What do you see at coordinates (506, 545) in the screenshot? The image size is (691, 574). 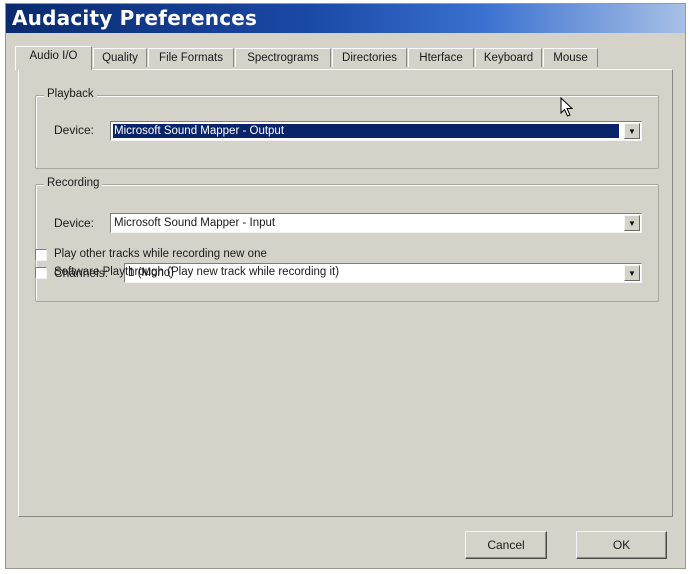 I see `cancel-button: Cancel` at bounding box center [506, 545].